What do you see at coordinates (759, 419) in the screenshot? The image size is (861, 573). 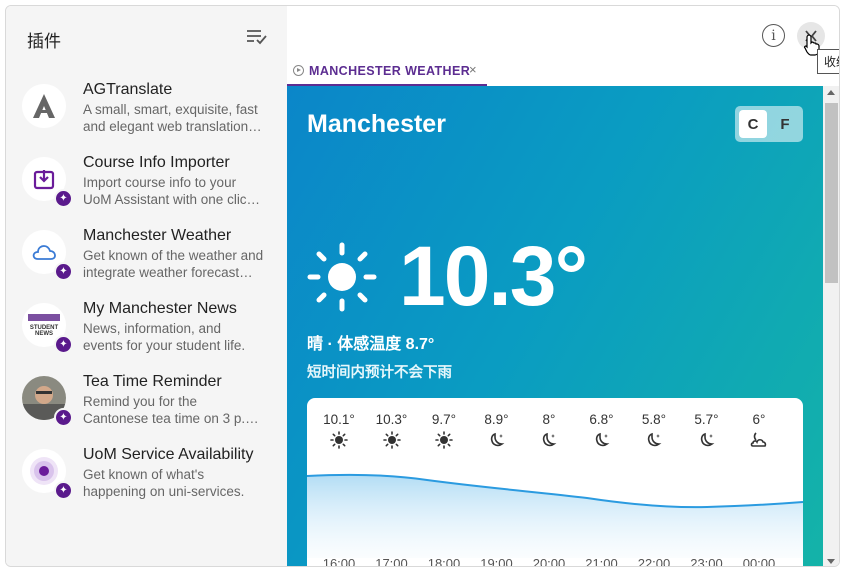 I see `hour-temperature: 6°` at bounding box center [759, 419].